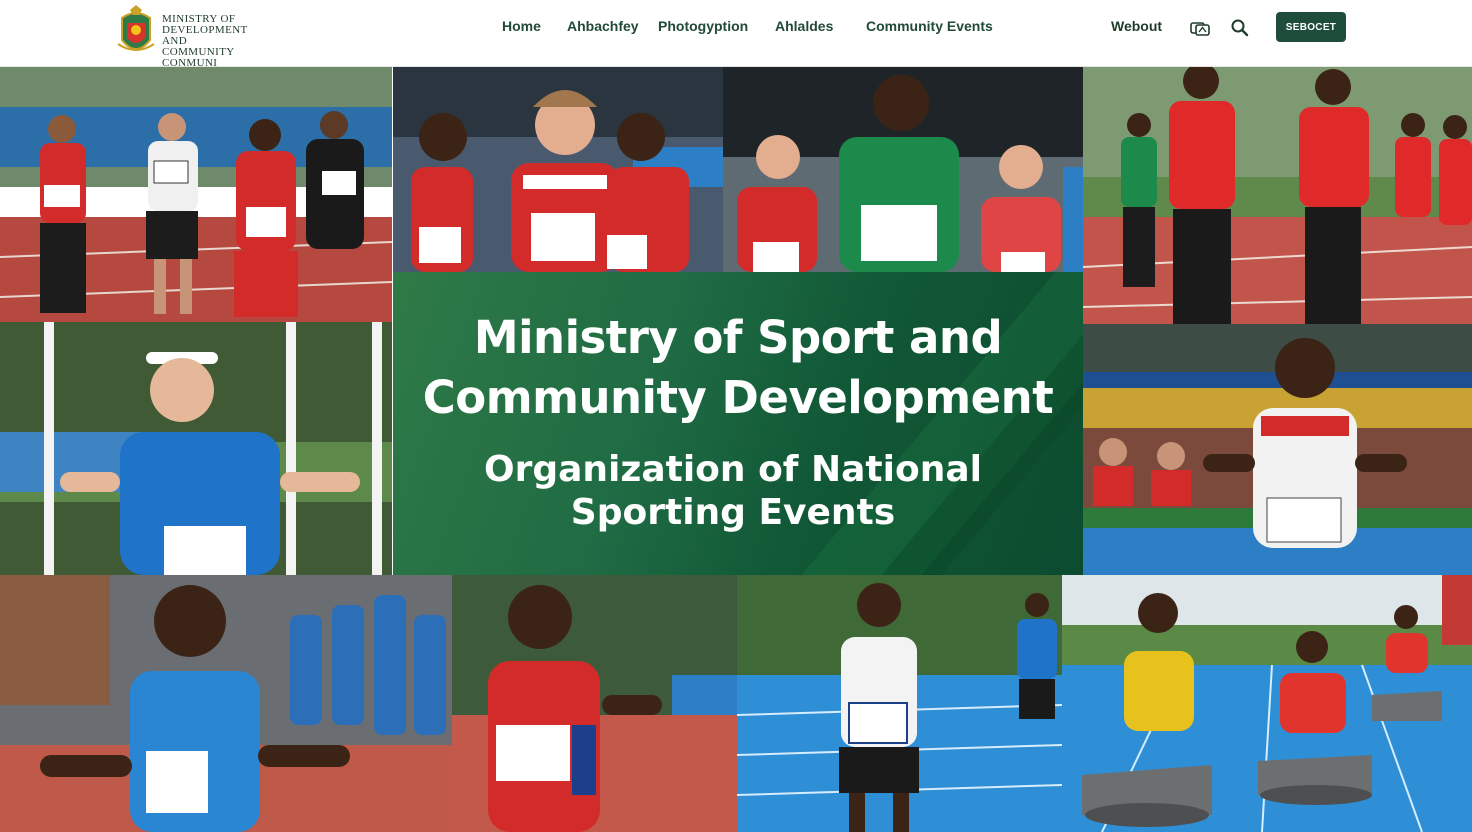  I want to click on utility-link: Webout, so click(1136, 26).